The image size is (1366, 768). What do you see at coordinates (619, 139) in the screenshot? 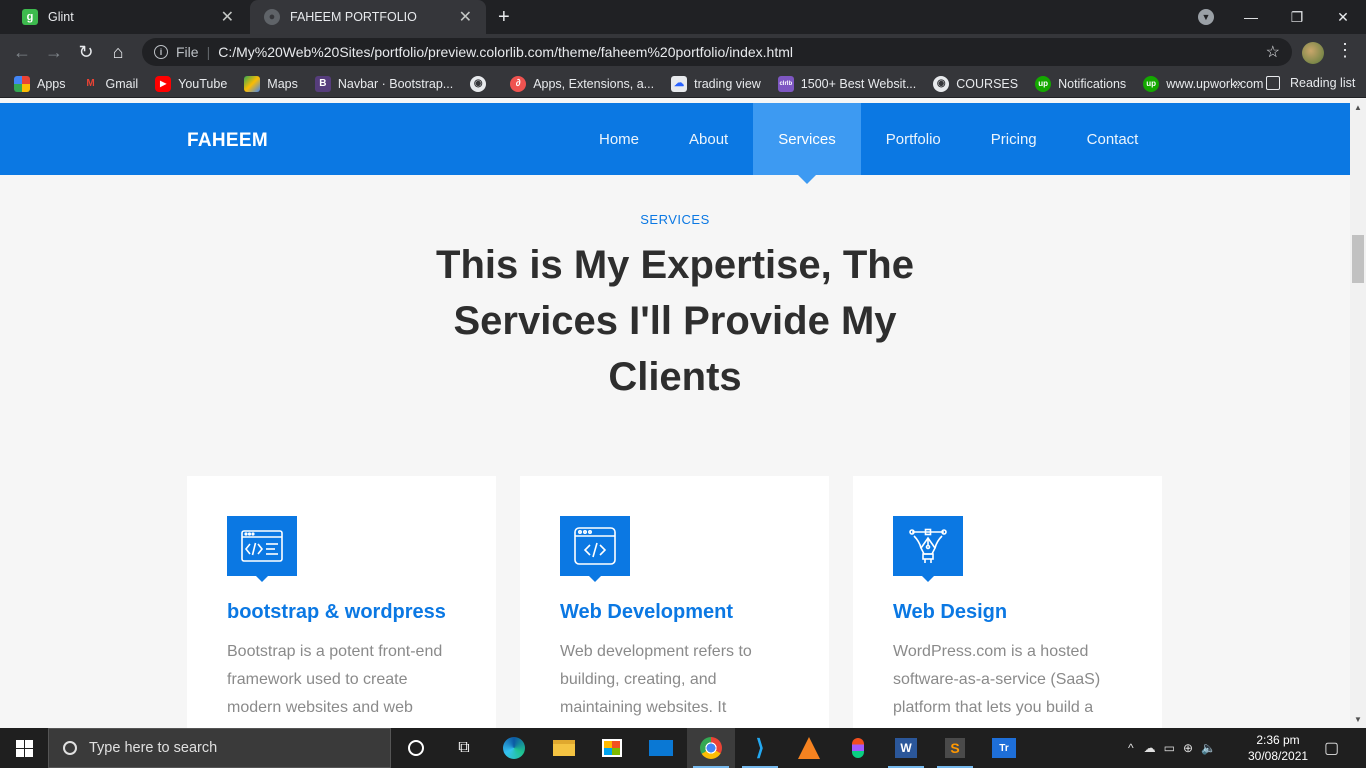
I see `nav-link-home: Home` at bounding box center [619, 139].